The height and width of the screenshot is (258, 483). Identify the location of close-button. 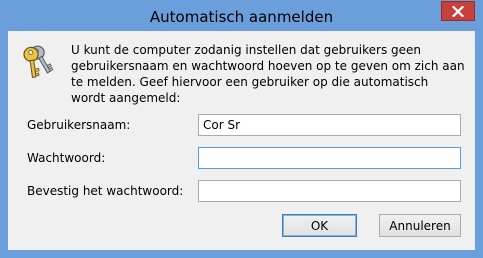
(458, 11).